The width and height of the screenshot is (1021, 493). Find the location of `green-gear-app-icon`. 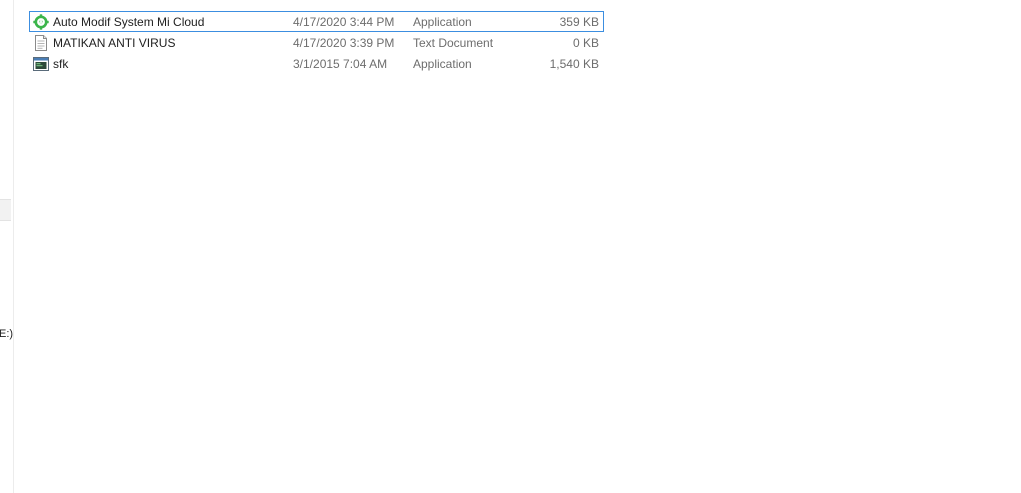

green-gear-app-icon is located at coordinates (41, 22).